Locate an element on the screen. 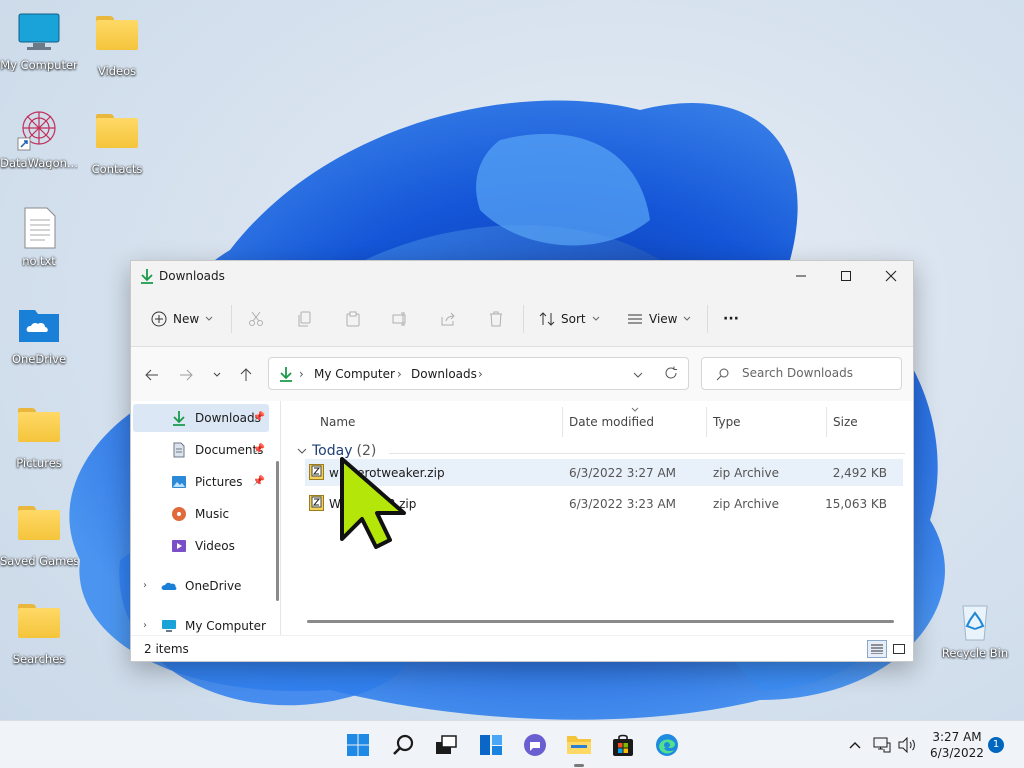 The image size is (1024, 768). widgets-button is located at coordinates (491, 745).